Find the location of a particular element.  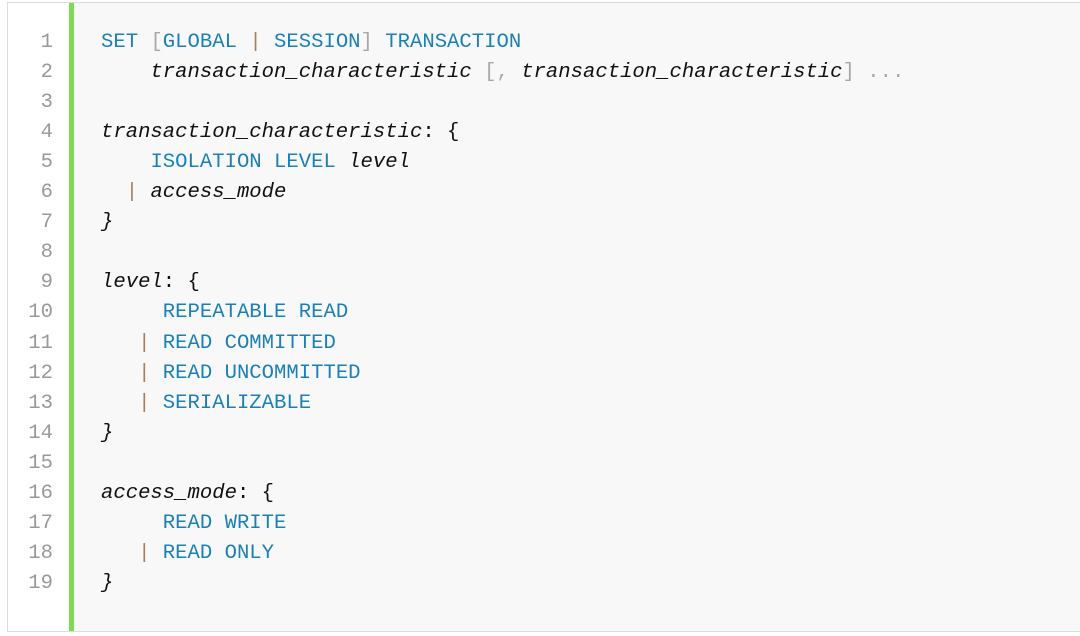

punctuation-token: [, is located at coordinates (496, 73).